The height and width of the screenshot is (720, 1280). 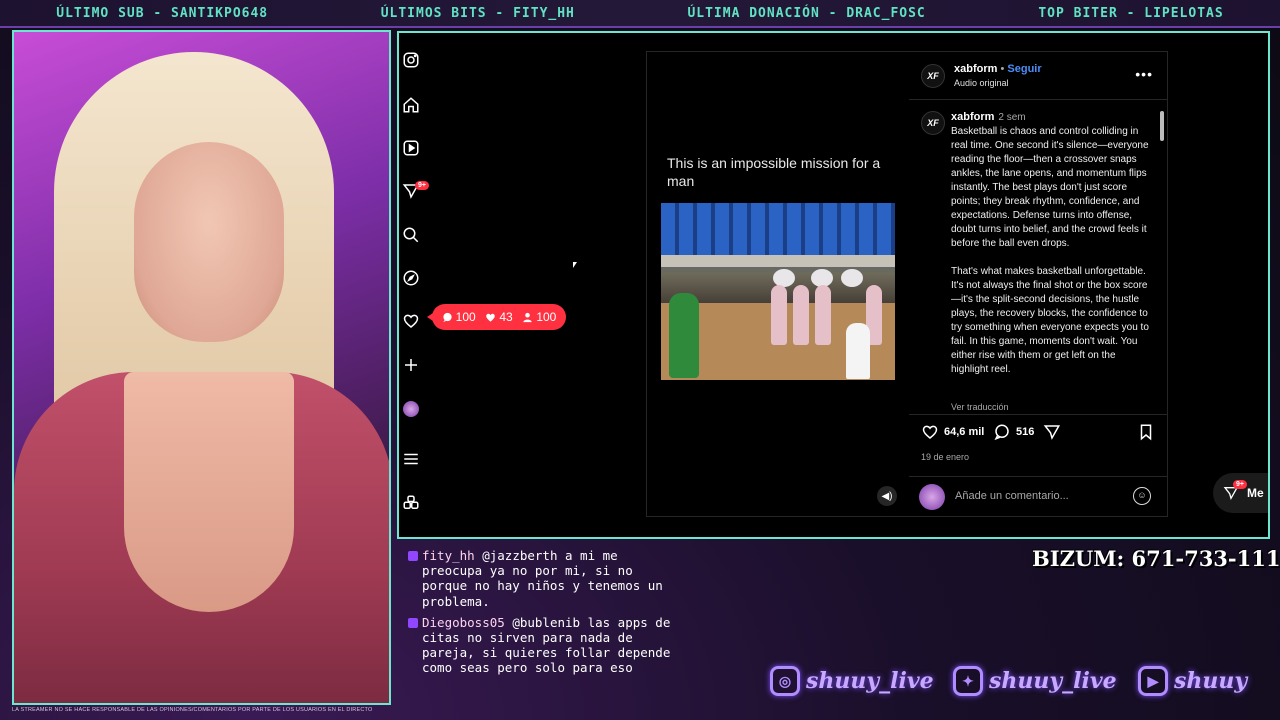 What do you see at coordinates (964, 432) in the screenshot?
I see `like-count: 64,6 mil` at bounding box center [964, 432].